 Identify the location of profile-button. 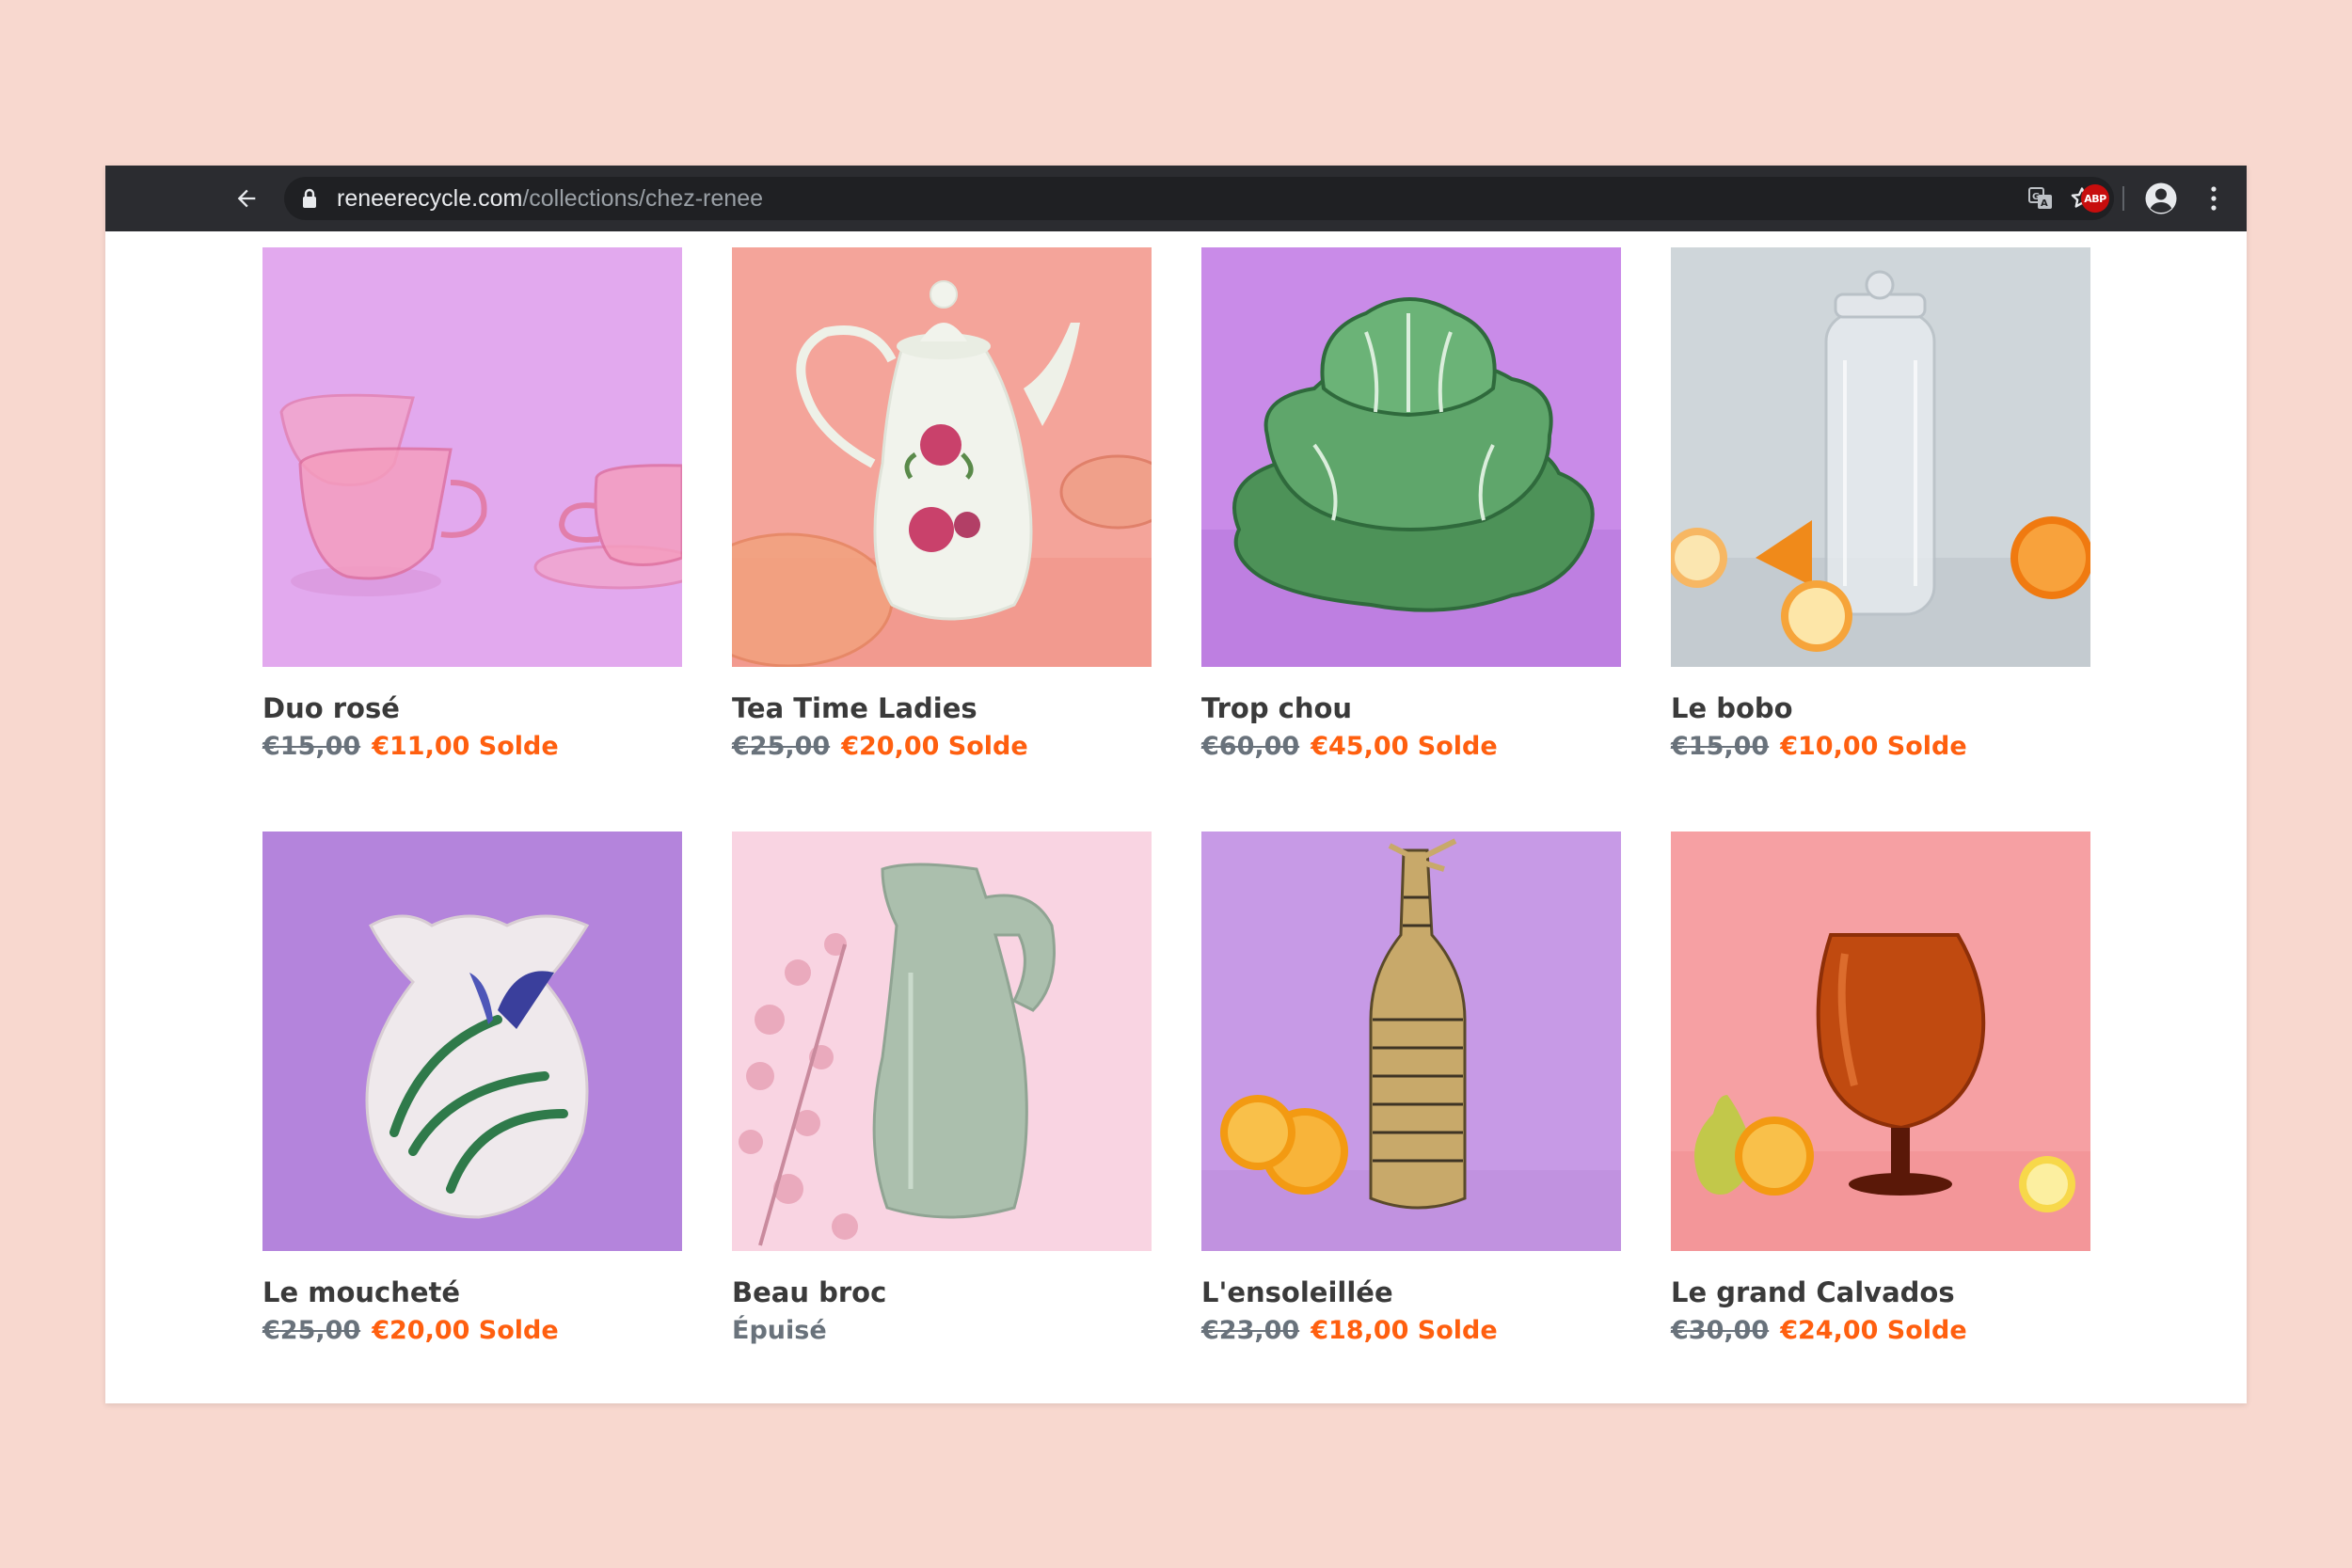
(2161, 198).